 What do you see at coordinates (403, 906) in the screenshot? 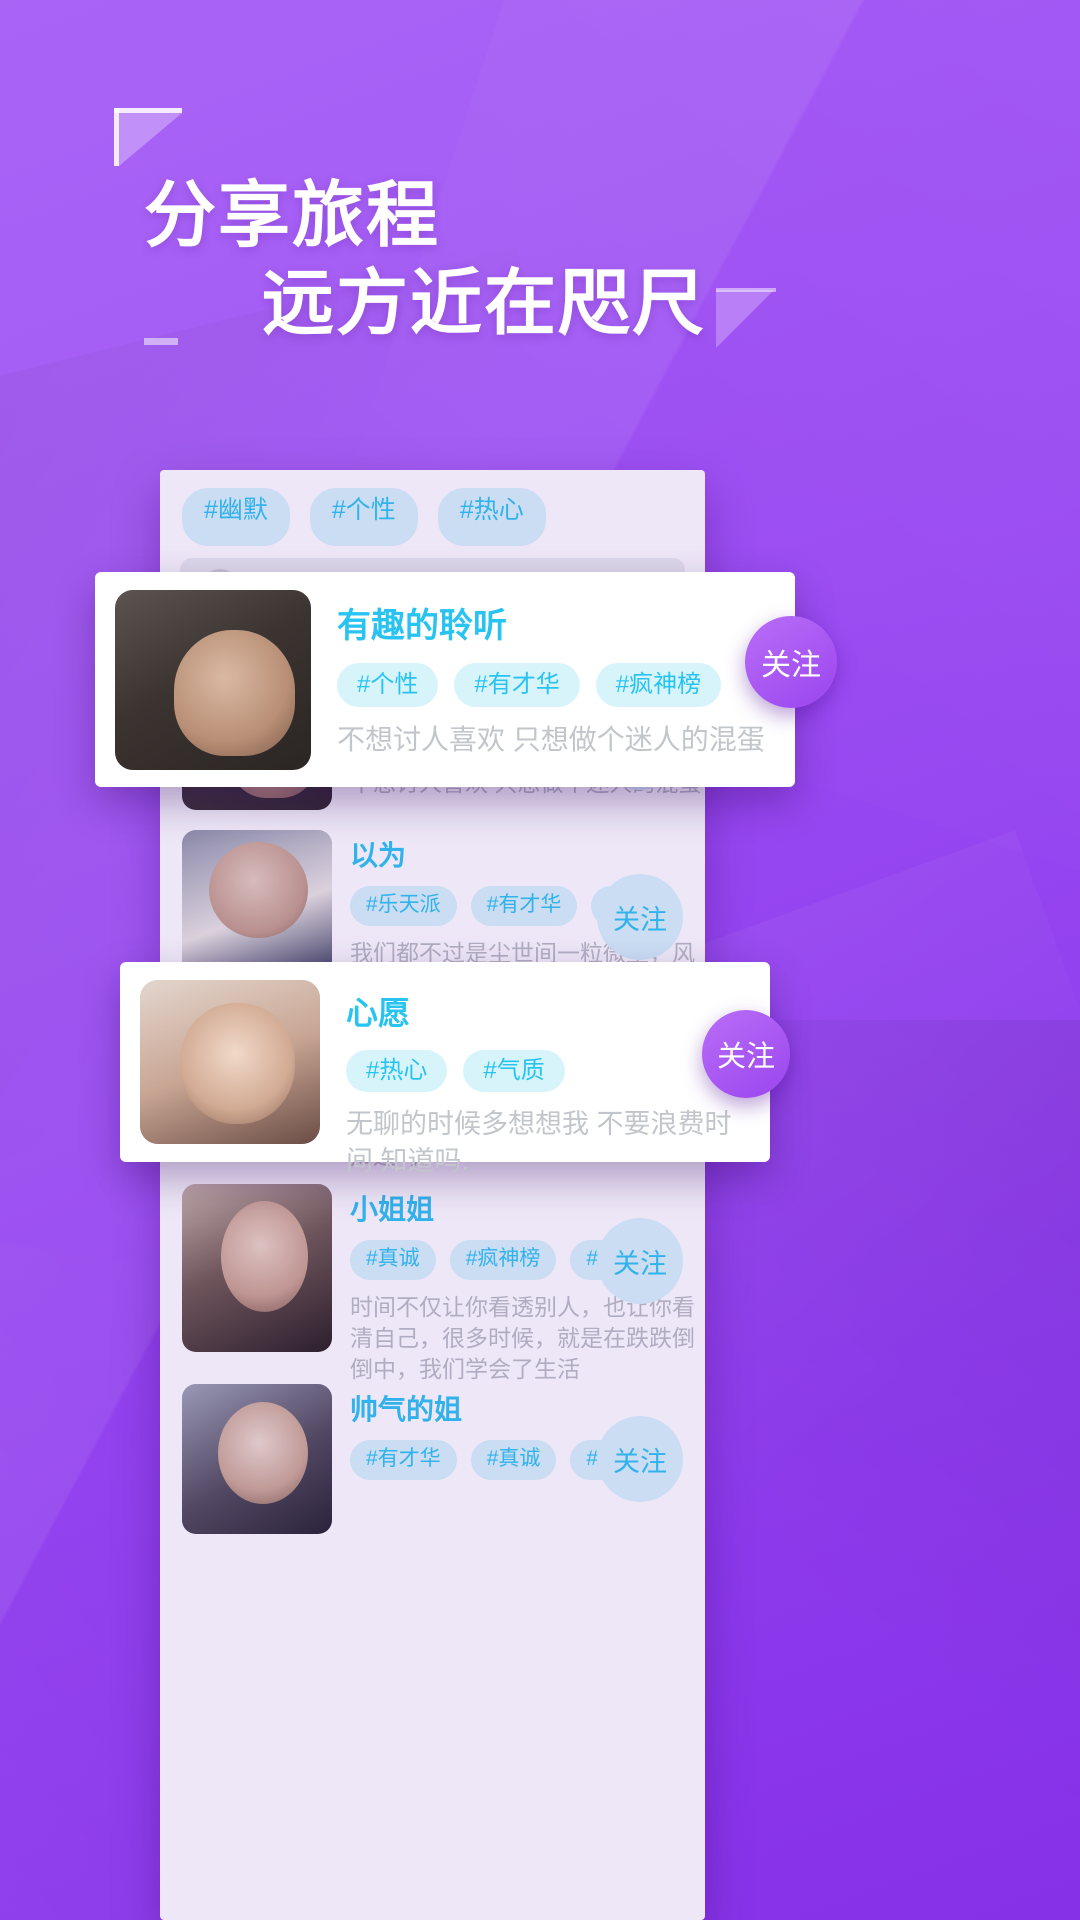
I see `profile-tag: #乐天派` at bounding box center [403, 906].